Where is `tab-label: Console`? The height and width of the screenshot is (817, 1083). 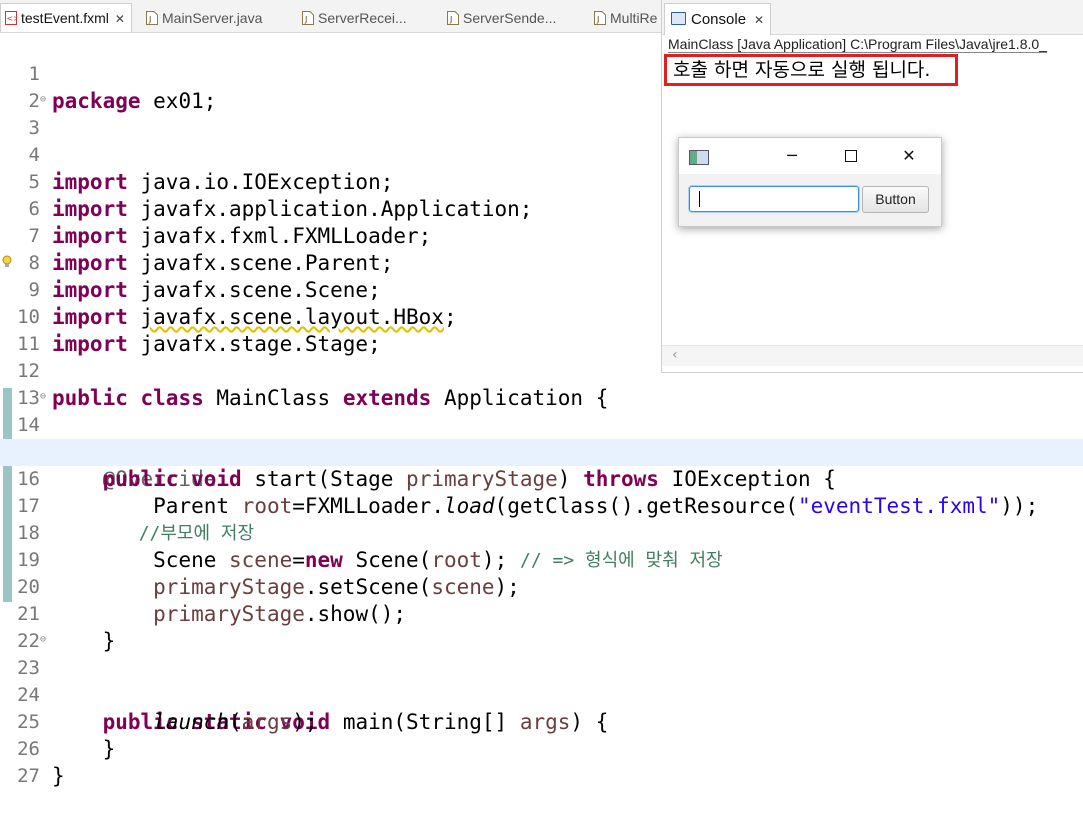 tab-label: Console is located at coordinates (719, 19).